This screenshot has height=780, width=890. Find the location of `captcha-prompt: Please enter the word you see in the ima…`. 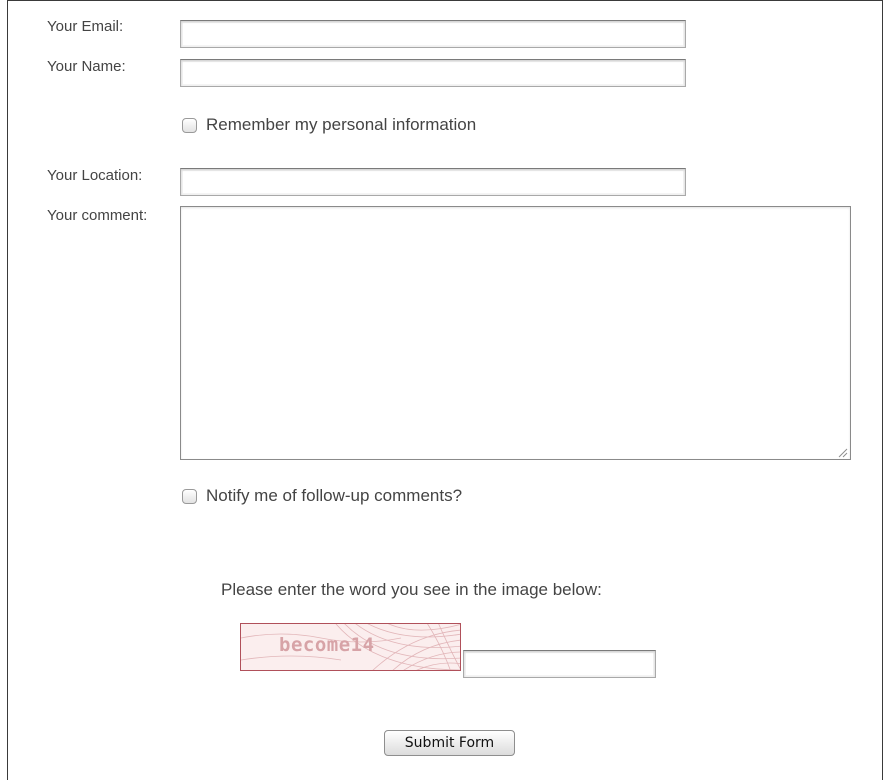

captcha-prompt: Please enter the word you see in the ima… is located at coordinates (411, 589).